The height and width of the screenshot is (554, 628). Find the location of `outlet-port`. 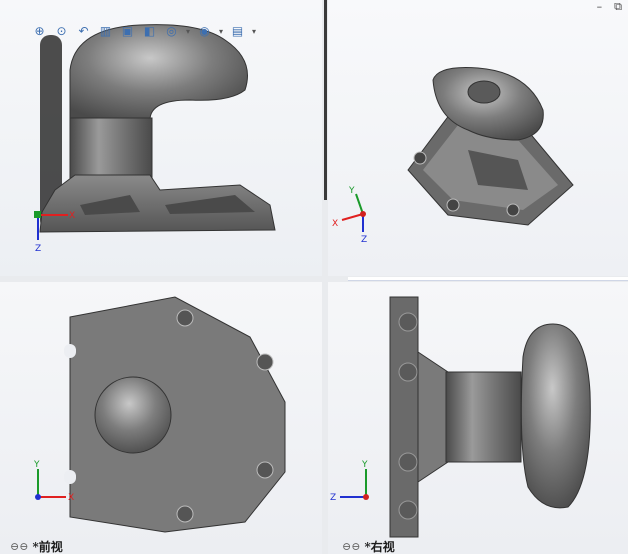

outlet-port is located at coordinates (484, 92).